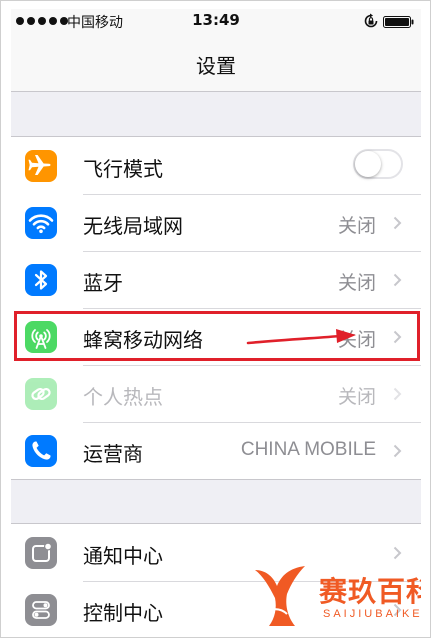  Describe the element at coordinates (280, 596) in the screenshot. I see `whale-tail-logo-icon` at that location.